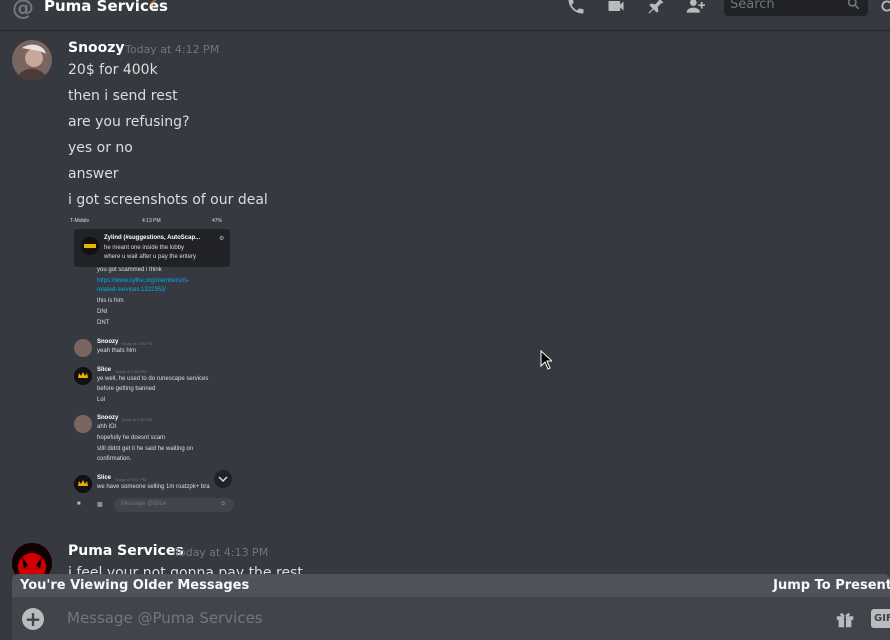  What do you see at coordinates (445, 15) in the screenshot?
I see `channel-header: @ Puma Services ☾ Search` at bounding box center [445, 15].